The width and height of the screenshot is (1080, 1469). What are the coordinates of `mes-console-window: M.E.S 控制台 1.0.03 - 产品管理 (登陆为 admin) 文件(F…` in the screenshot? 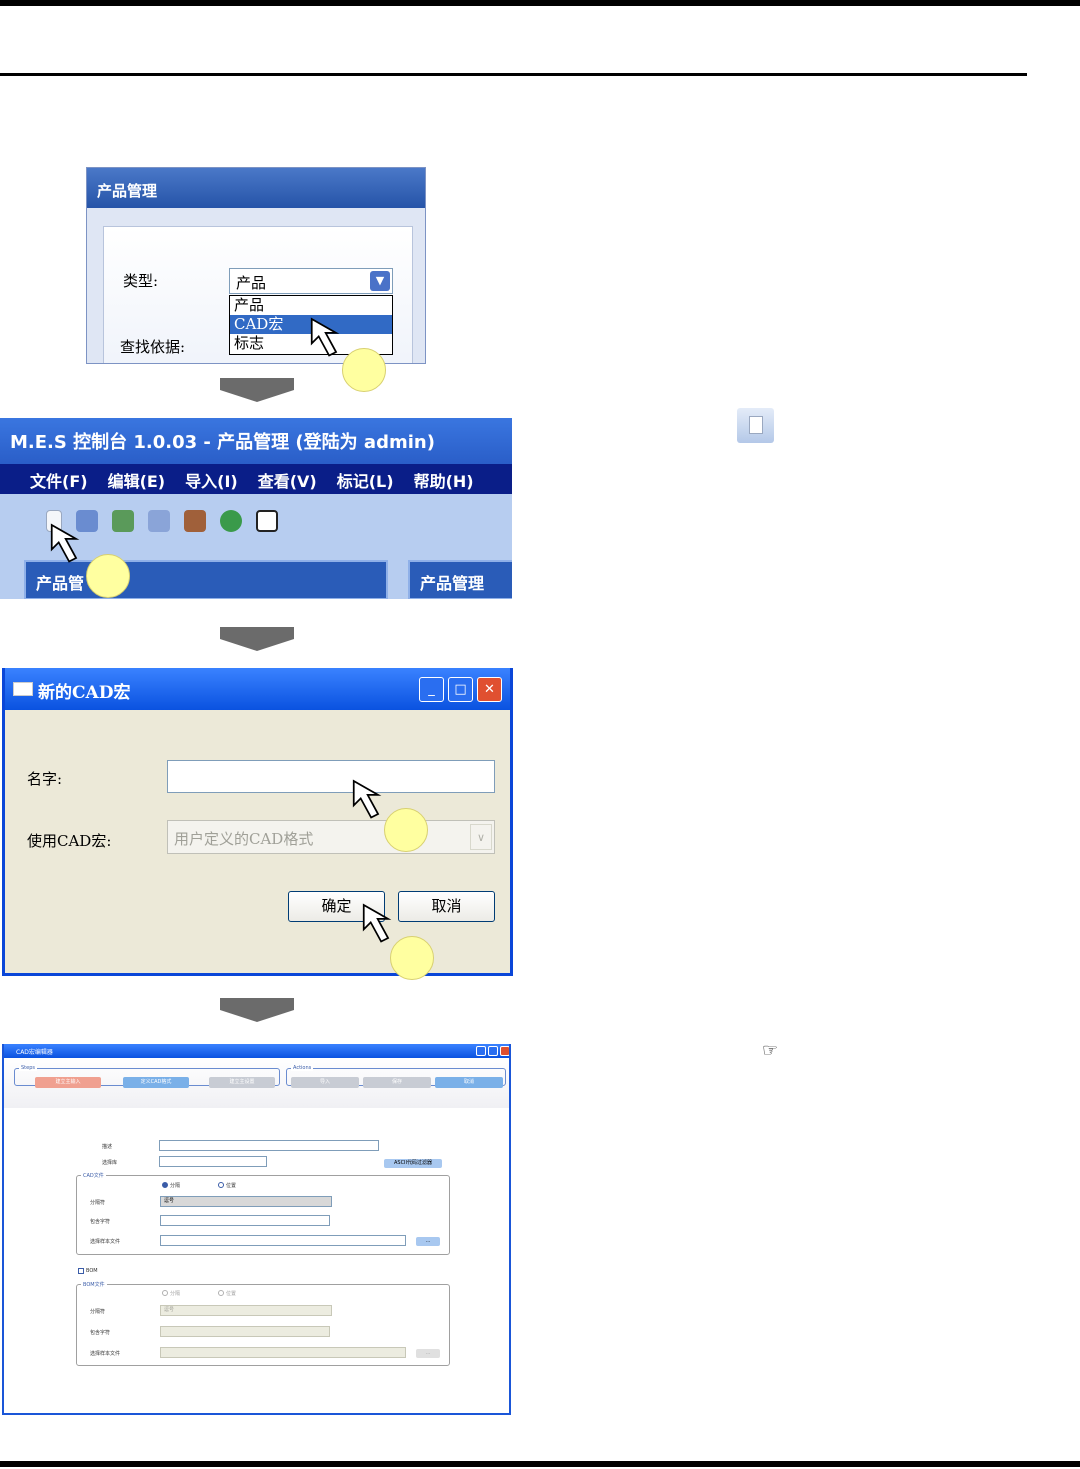 It's located at (256, 508).